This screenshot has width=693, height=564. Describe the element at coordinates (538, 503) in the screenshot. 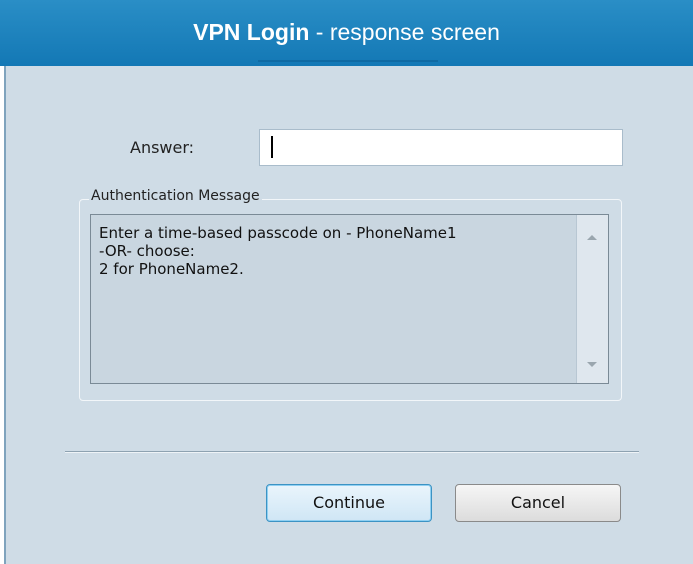

I see `cancel-button: Cancel` at that location.